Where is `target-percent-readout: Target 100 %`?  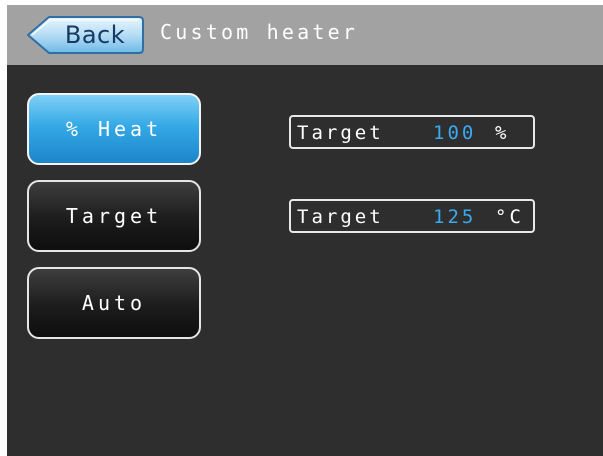
target-percent-readout: Target 100 % is located at coordinates (412, 132).